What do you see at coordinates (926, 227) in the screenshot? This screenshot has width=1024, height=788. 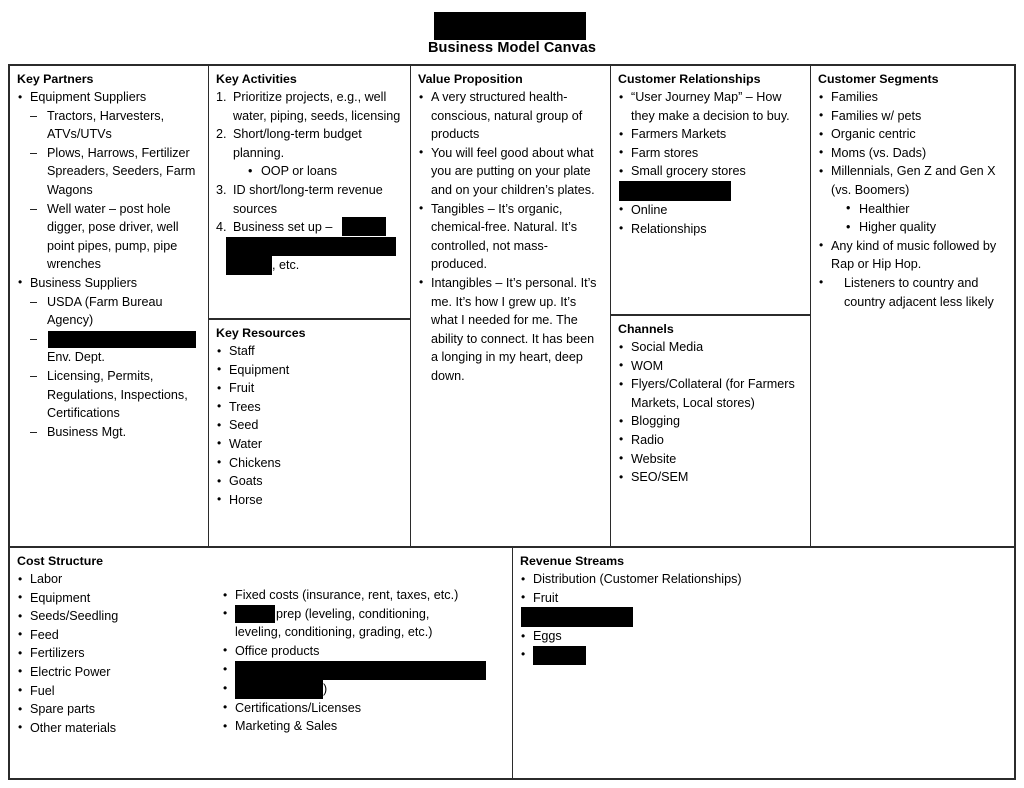 I see `list-item: Higher quality` at bounding box center [926, 227].